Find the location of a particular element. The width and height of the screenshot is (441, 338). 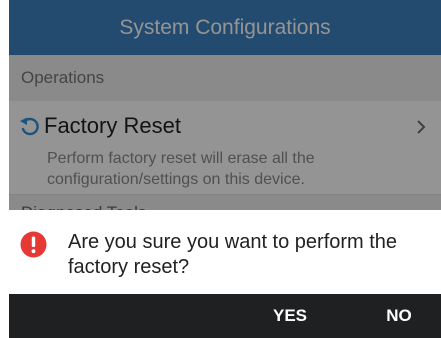

description-line-1: Perform factory reset will erase all the is located at coordinates (181, 158).